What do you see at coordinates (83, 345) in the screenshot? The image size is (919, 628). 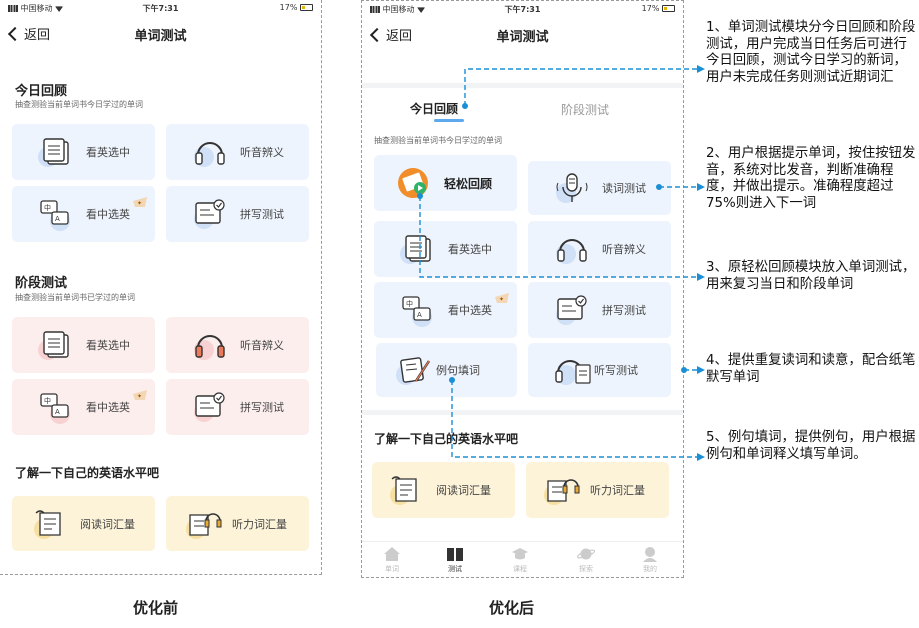 I see `card-stage-en-to-cn: 看英选中` at bounding box center [83, 345].